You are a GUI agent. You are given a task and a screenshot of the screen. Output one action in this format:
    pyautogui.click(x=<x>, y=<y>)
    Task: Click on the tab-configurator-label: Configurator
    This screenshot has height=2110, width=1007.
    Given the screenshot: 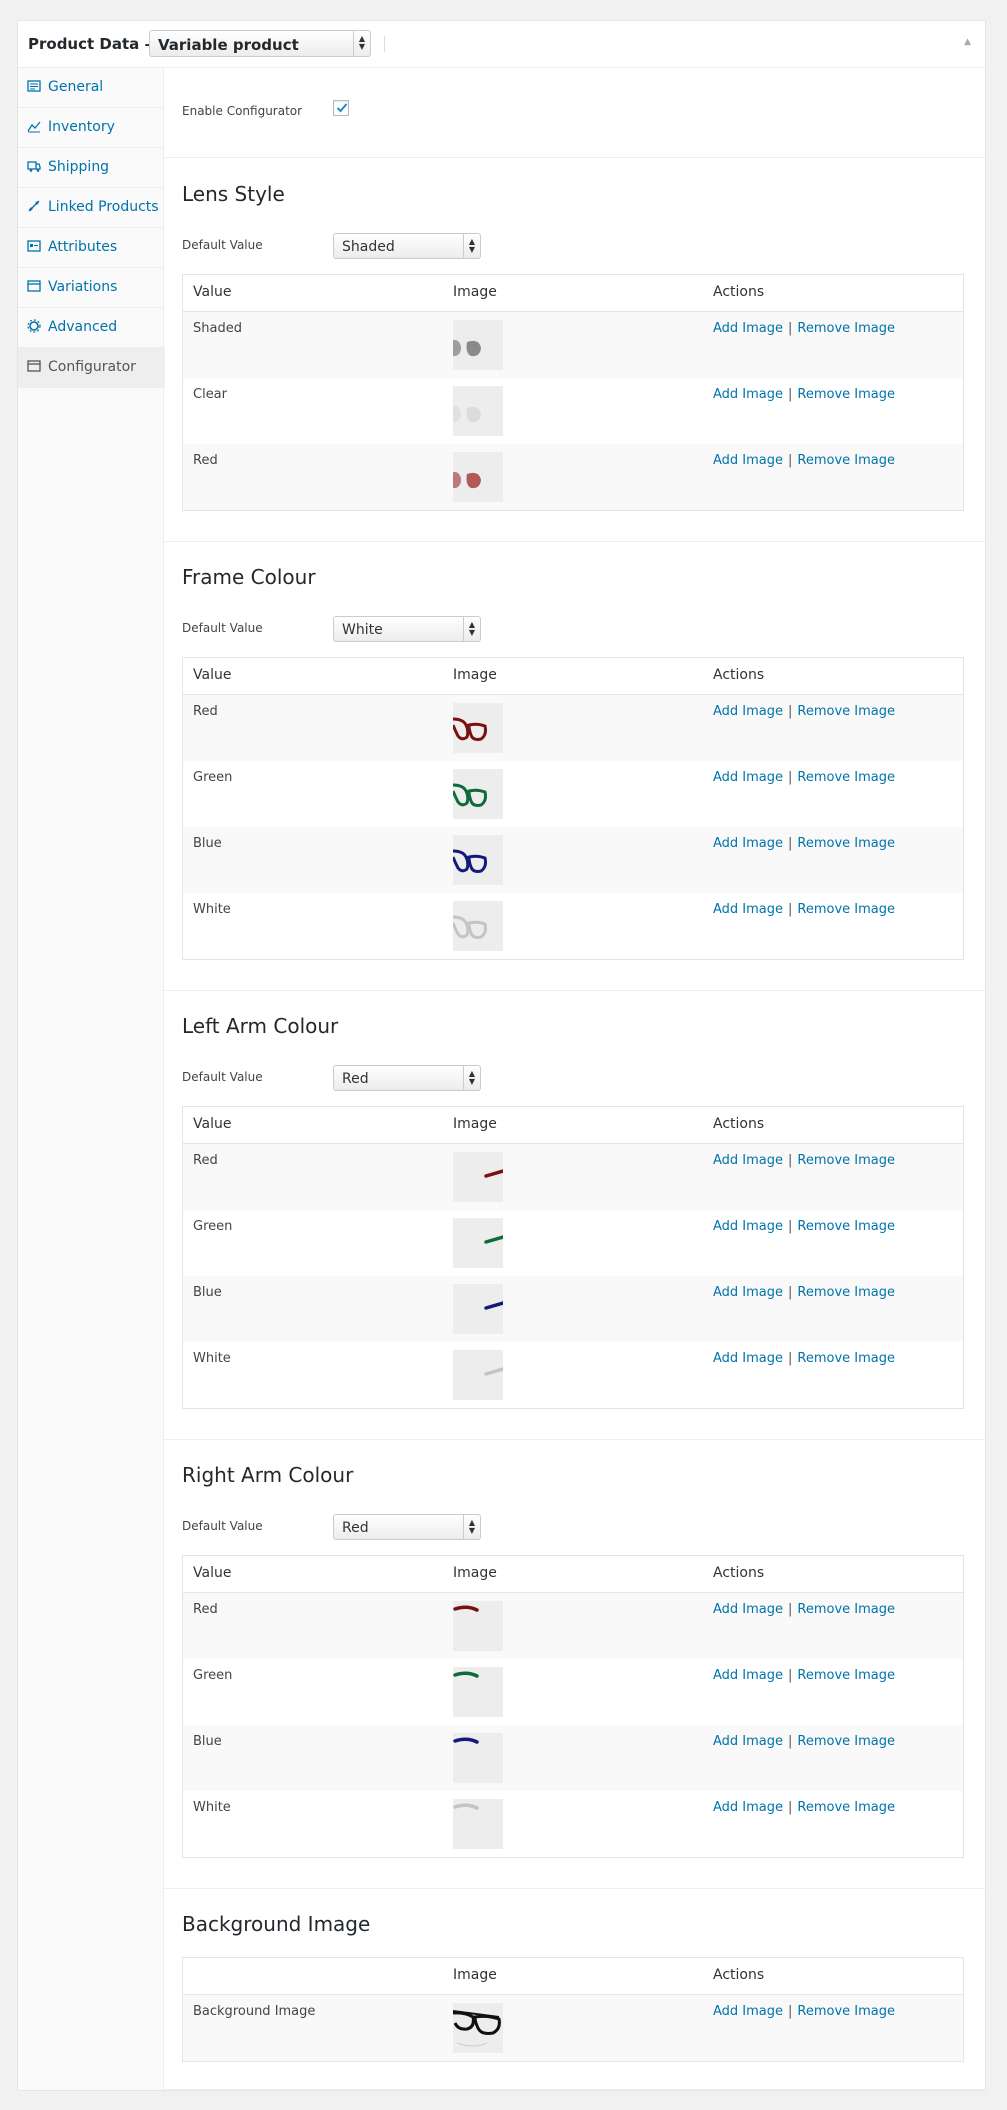 What is the action you would take?
    pyautogui.click(x=92, y=367)
    